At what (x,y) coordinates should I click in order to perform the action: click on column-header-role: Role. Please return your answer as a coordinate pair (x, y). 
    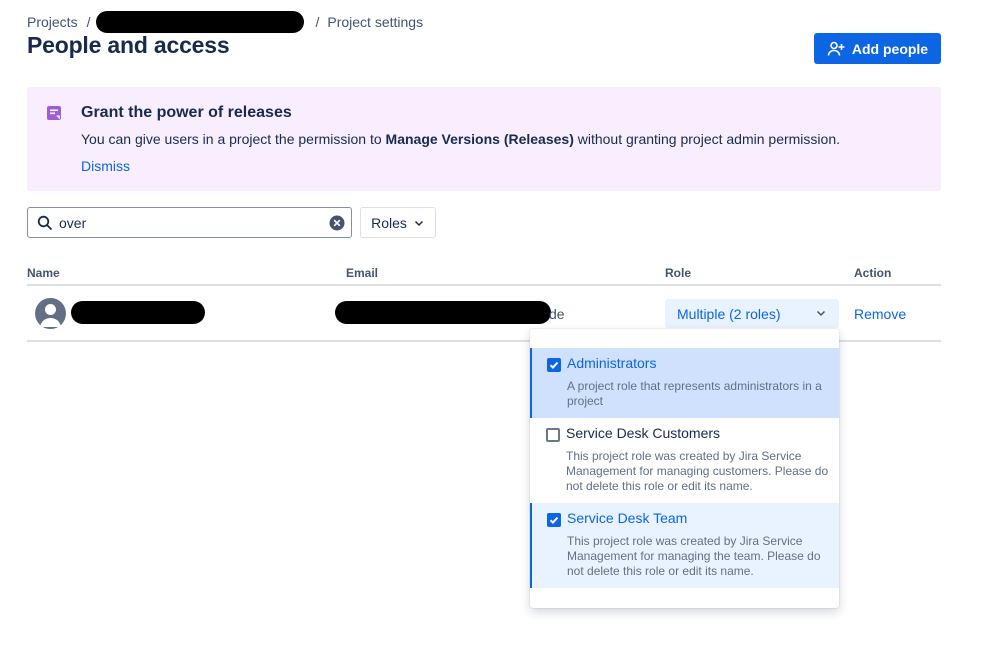
    Looking at the image, I should click on (678, 273).